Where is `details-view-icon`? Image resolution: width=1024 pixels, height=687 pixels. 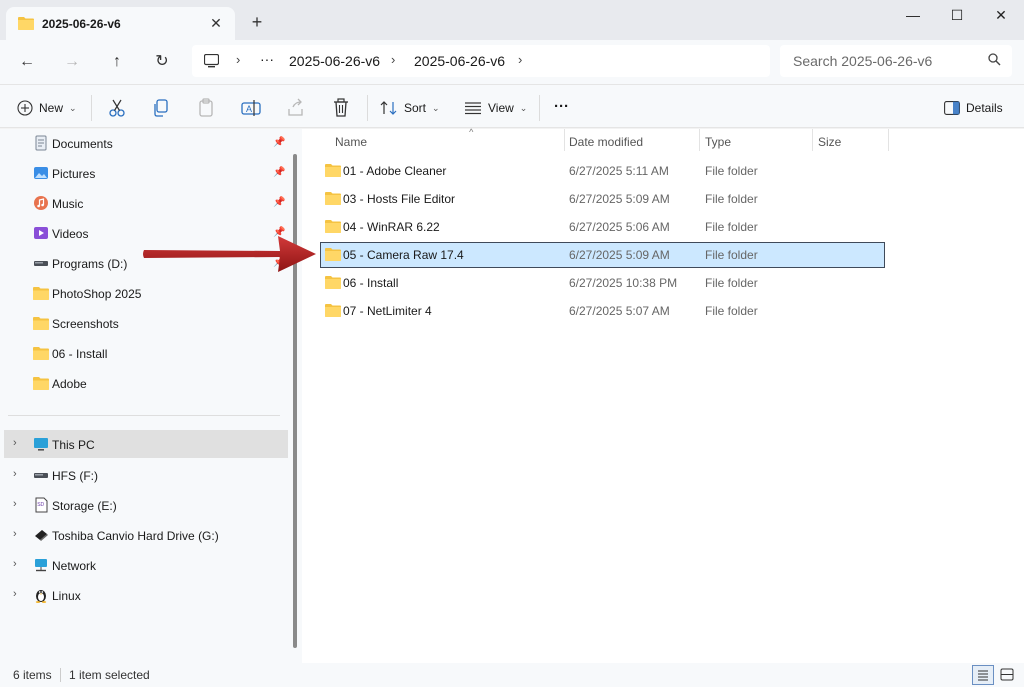 details-view-icon is located at coordinates (983, 675).